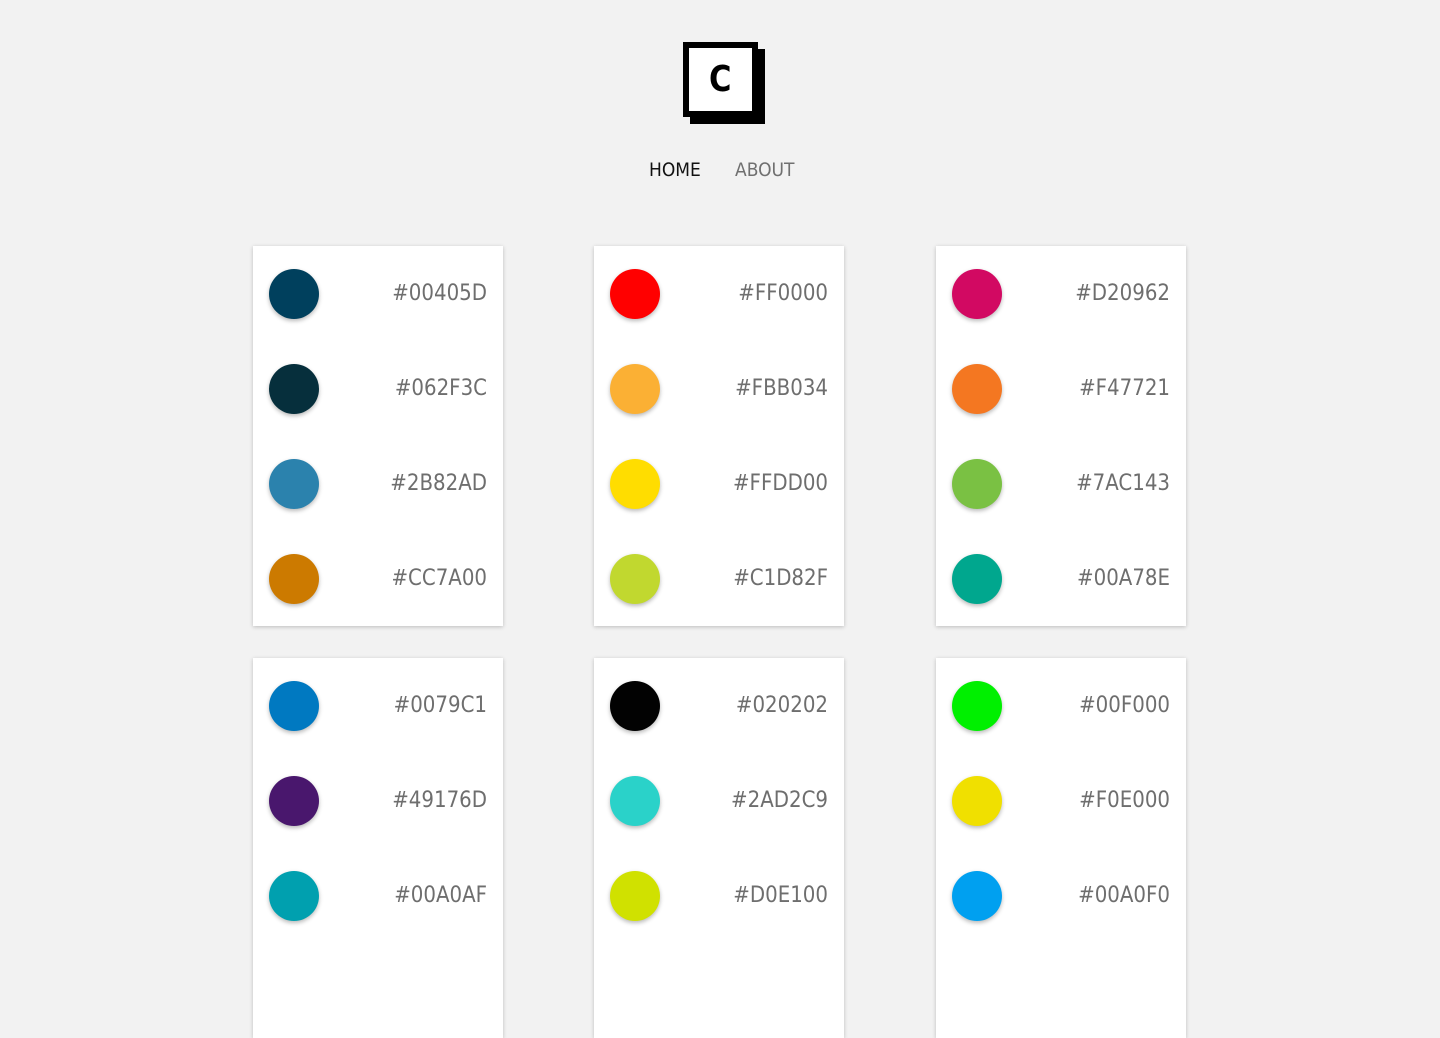 The width and height of the screenshot is (1440, 1038). Describe the element at coordinates (779, 801) in the screenshot. I see `hex-code-label: #2AD2C9` at that location.